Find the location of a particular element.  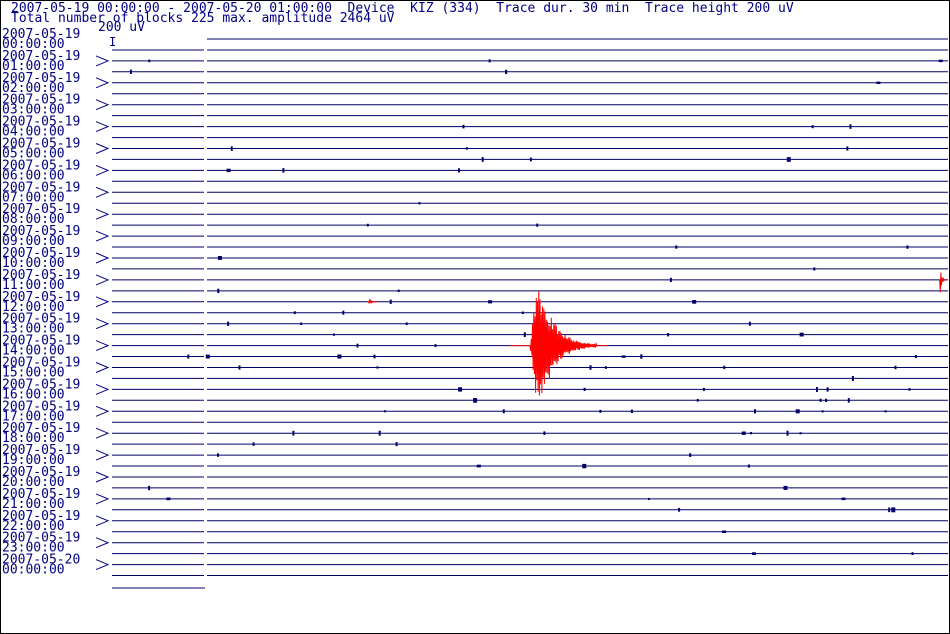

amplitude-scale: I is located at coordinates (157, 312).